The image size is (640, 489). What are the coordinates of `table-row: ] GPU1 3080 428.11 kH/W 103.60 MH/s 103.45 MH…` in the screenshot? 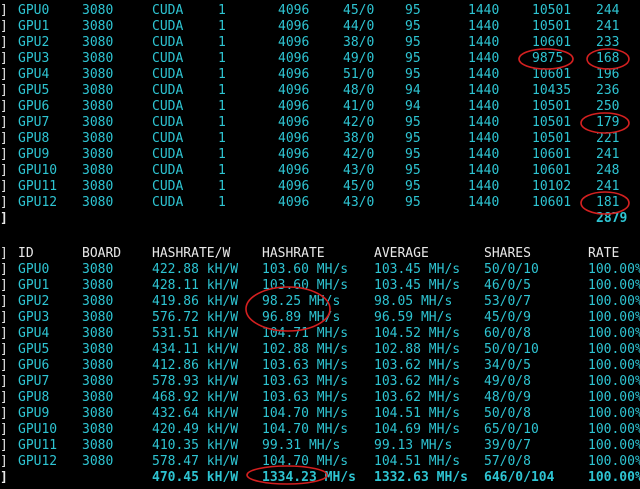 It's located at (320, 286).